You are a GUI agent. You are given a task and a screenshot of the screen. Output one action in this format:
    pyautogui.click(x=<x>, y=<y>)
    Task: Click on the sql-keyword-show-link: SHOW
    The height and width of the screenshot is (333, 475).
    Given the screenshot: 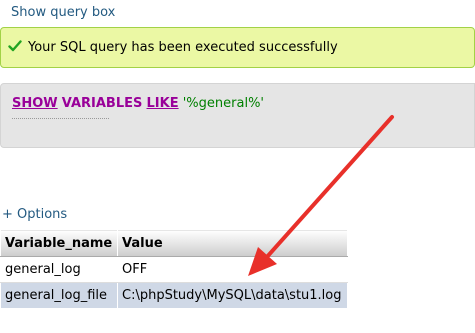 What is the action you would take?
    pyautogui.click(x=35, y=103)
    